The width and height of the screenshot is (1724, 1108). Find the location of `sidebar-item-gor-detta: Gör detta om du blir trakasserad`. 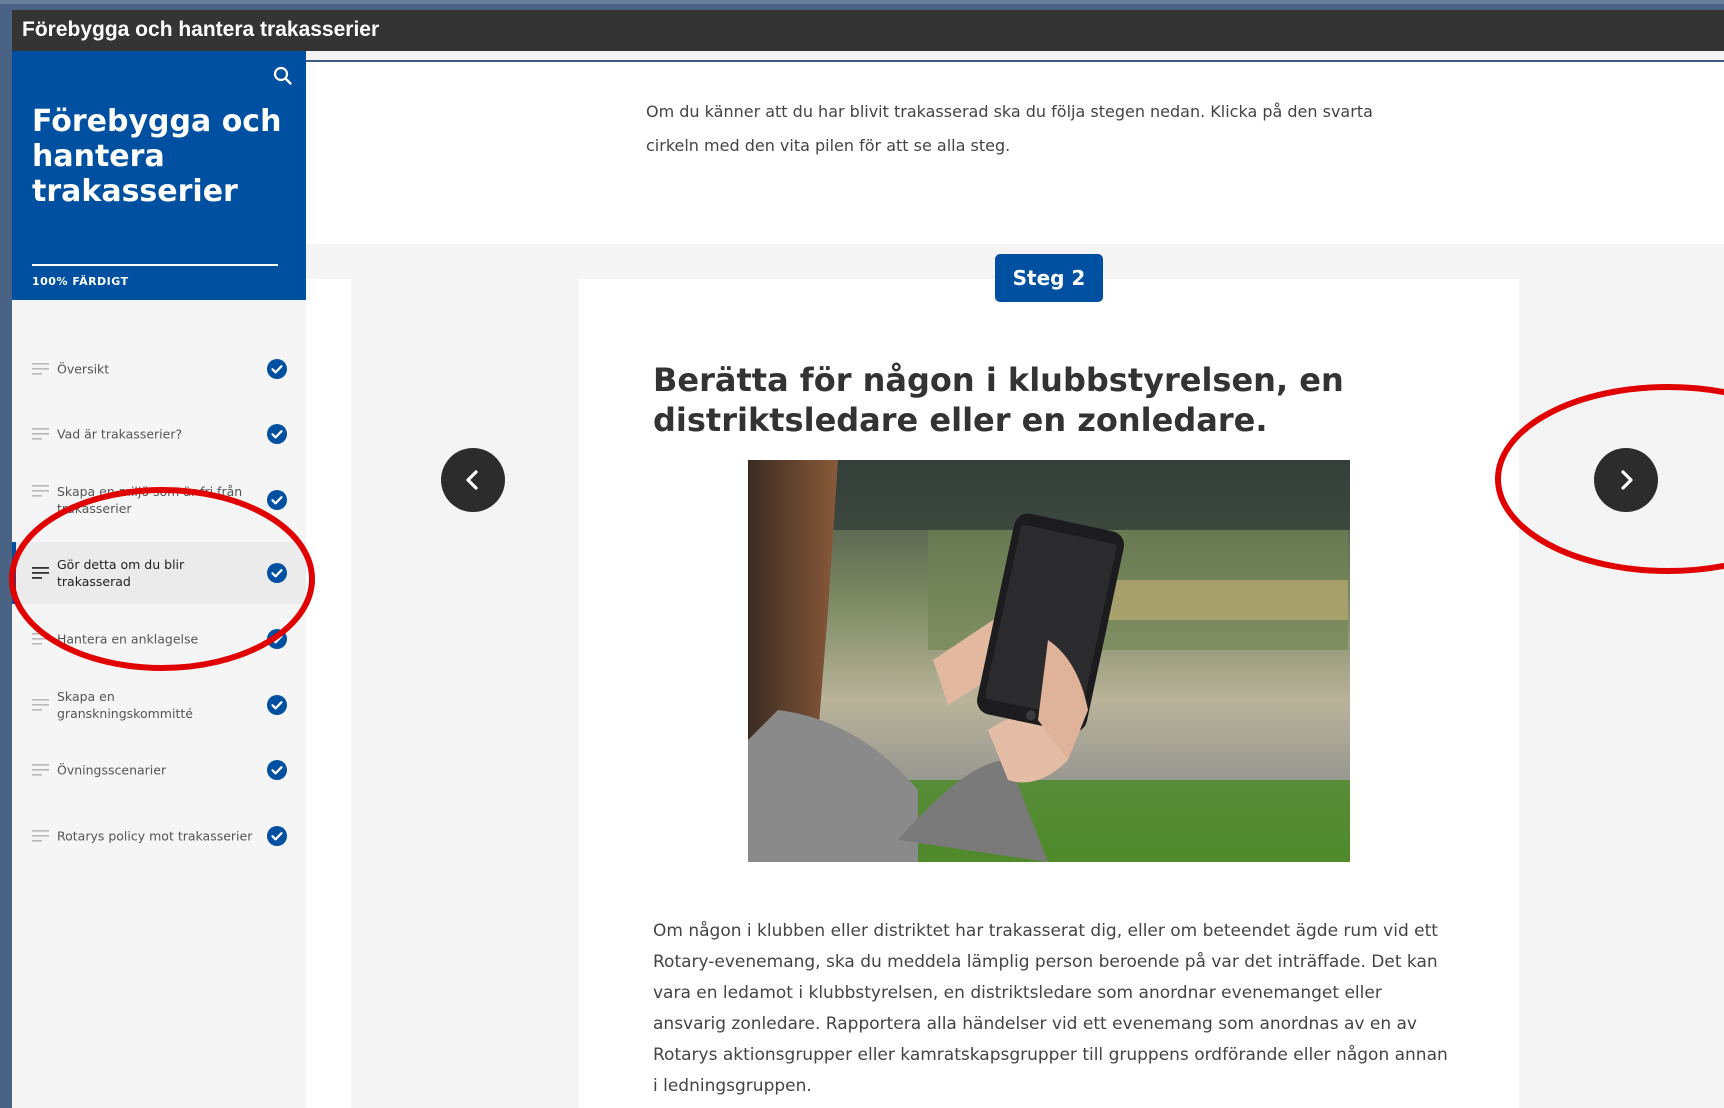

sidebar-item-gor-detta: Gör detta om du blir trakasserad is located at coordinates (159, 573).